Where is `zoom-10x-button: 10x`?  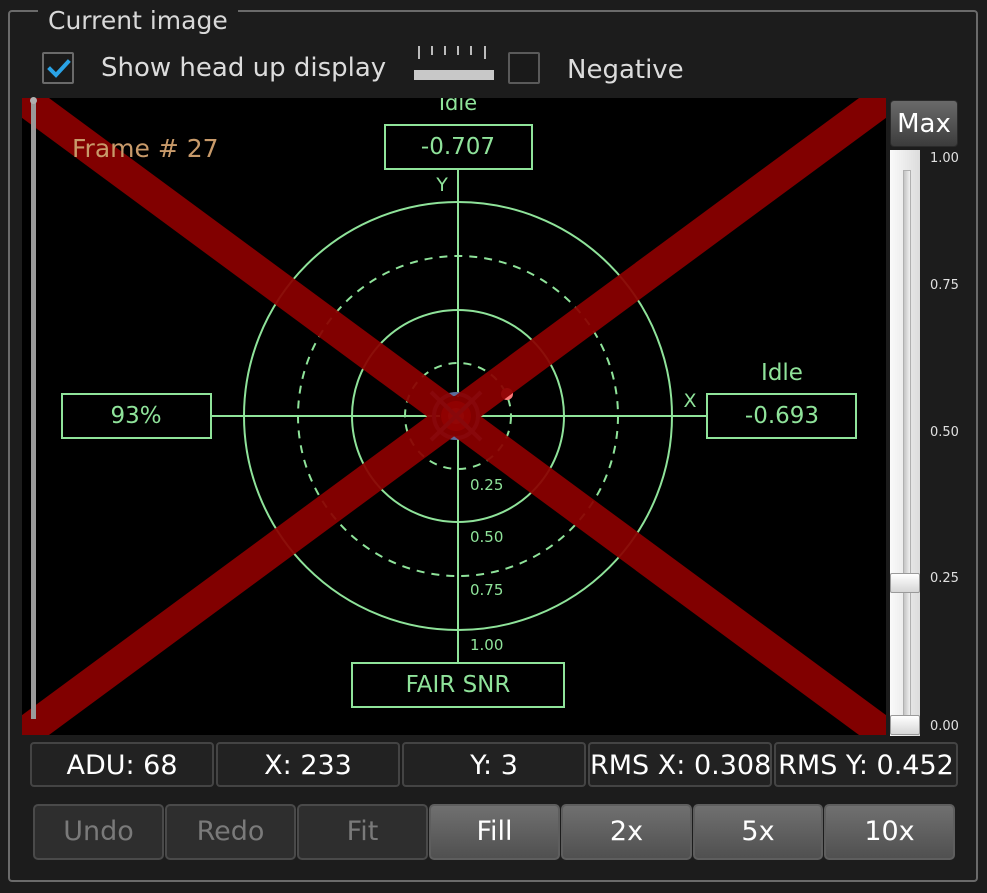 zoom-10x-button: 10x is located at coordinates (889, 832).